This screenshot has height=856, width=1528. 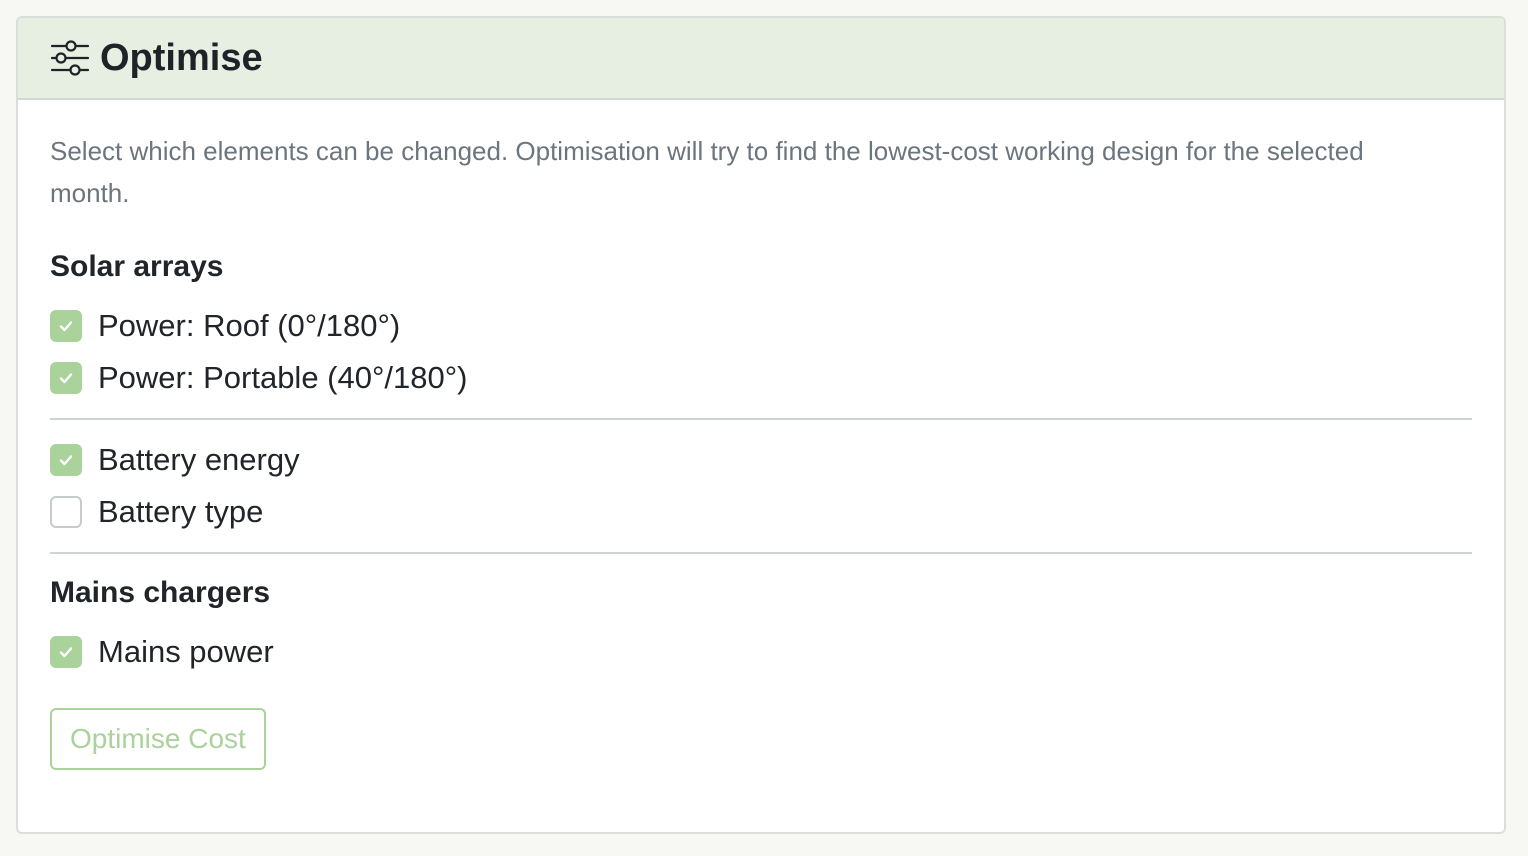 I want to click on section-heading-solar-arrays: Solar arrays, so click(x=137, y=266).